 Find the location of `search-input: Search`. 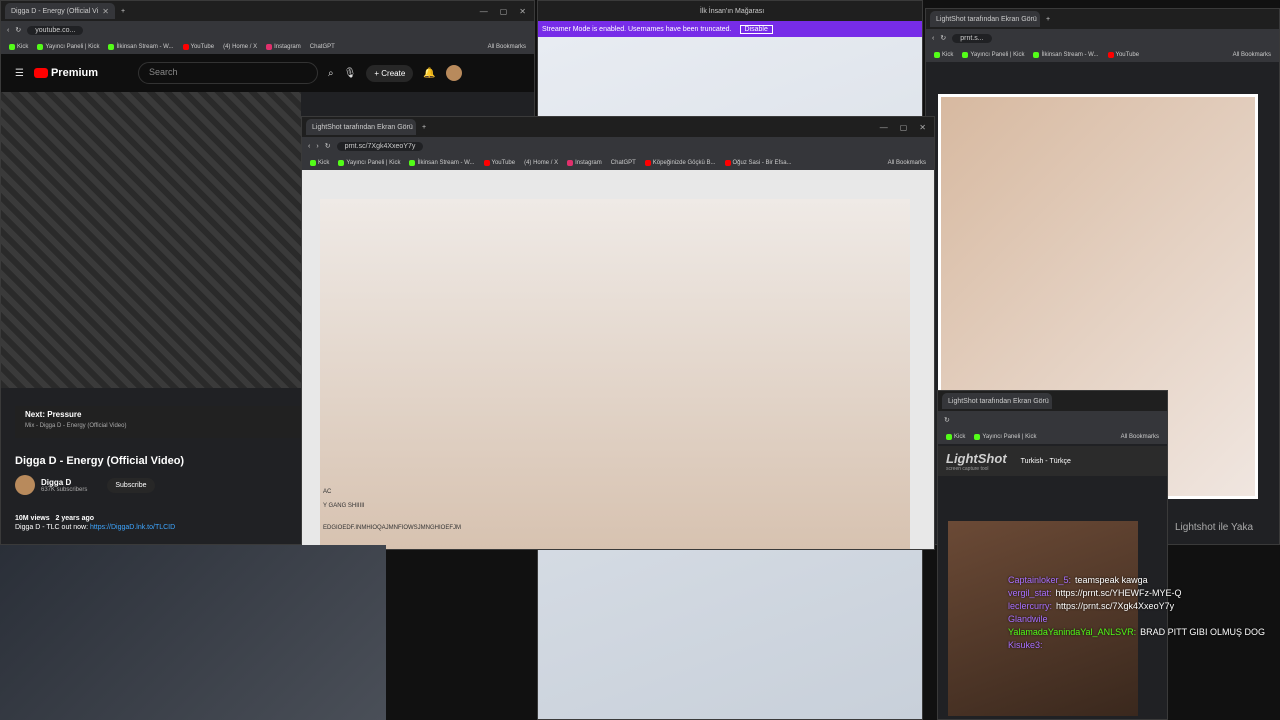

search-input: Search is located at coordinates (228, 73).